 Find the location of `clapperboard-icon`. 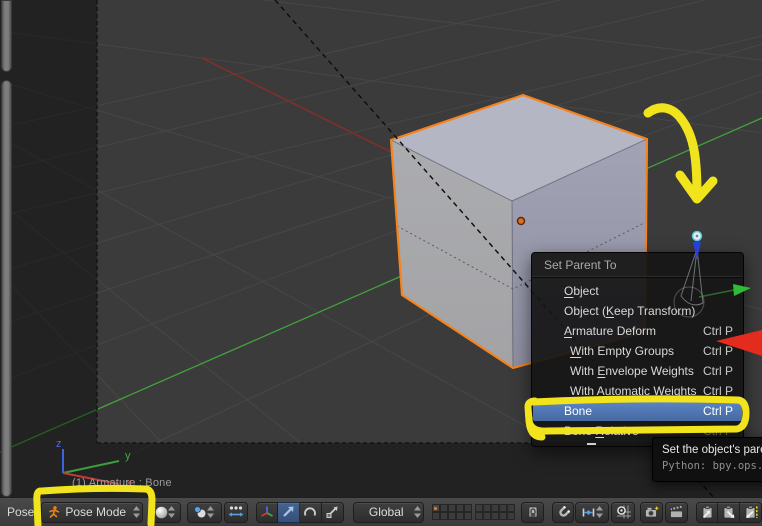

clapperboard-icon is located at coordinates (676, 511).